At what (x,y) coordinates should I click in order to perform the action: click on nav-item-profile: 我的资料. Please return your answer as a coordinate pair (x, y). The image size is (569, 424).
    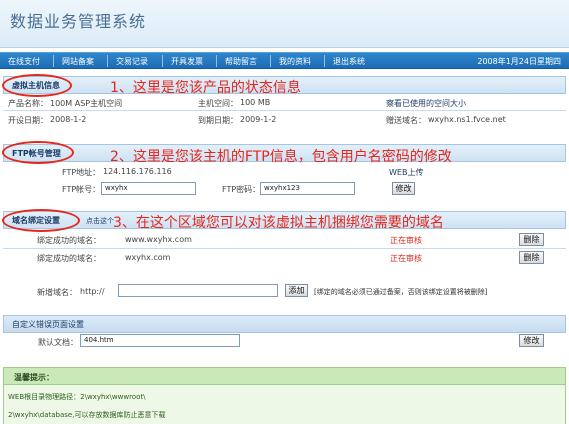
    Looking at the image, I should click on (295, 61).